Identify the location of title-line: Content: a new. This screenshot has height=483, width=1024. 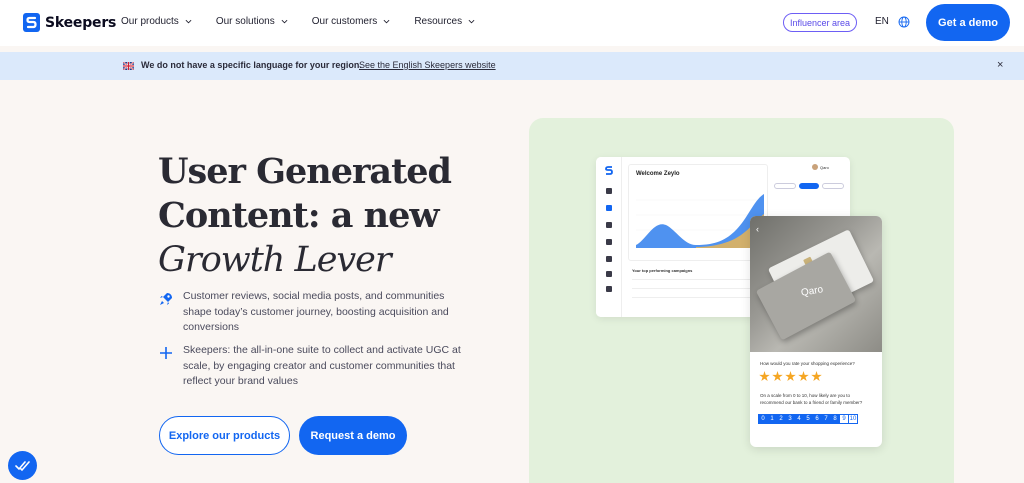
(299, 215).